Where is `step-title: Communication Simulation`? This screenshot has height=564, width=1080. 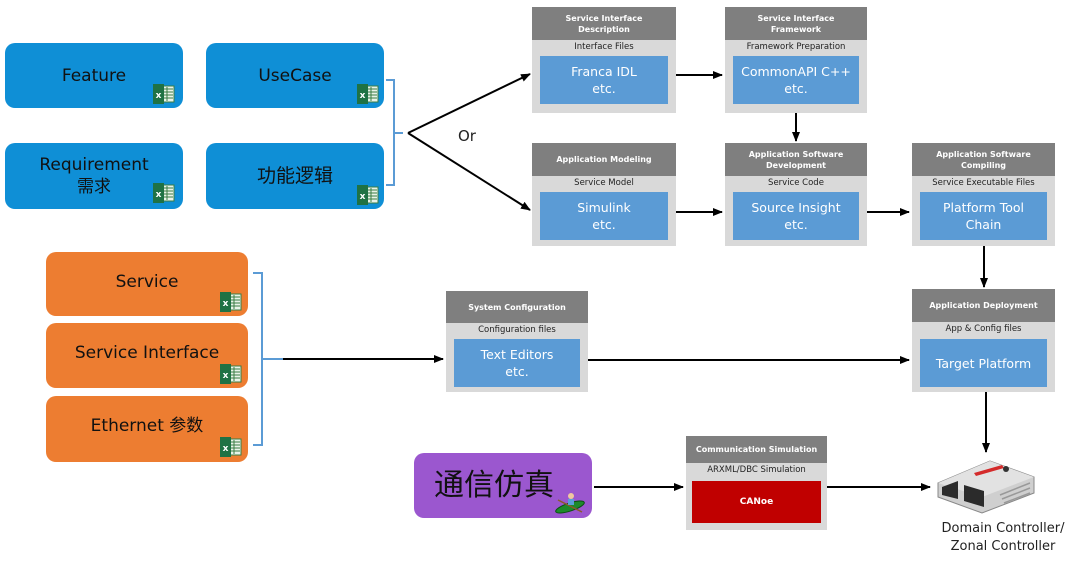
step-title: Communication Simulation is located at coordinates (756, 449).